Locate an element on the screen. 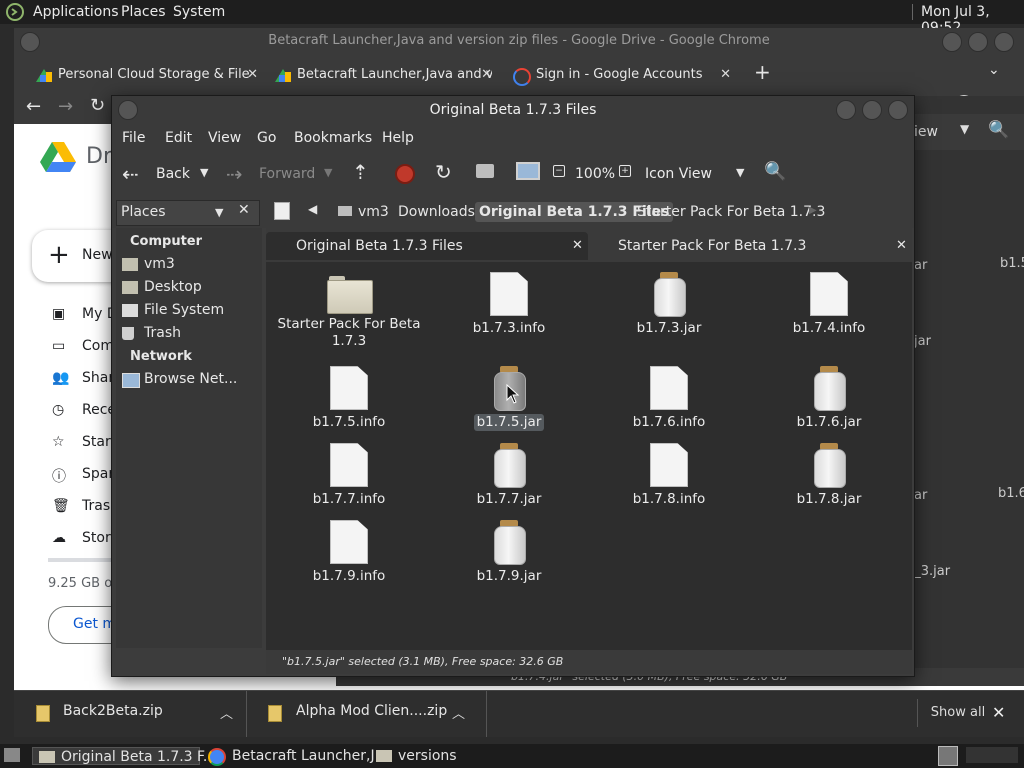 The height and width of the screenshot is (768, 1024). back-arrow-icon: ⇠ is located at coordinates (130, 174).